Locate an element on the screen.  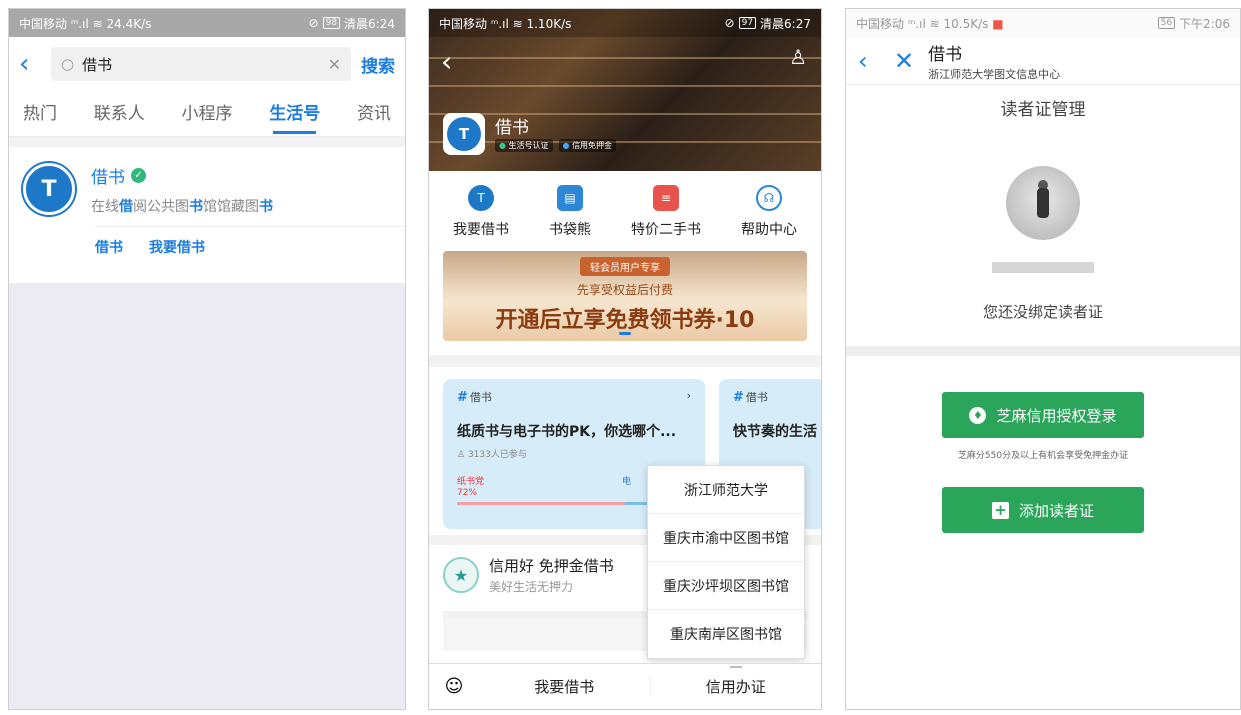
menu-book-bear: ▤ 书袋熊 is located at coordinates (570, 212).